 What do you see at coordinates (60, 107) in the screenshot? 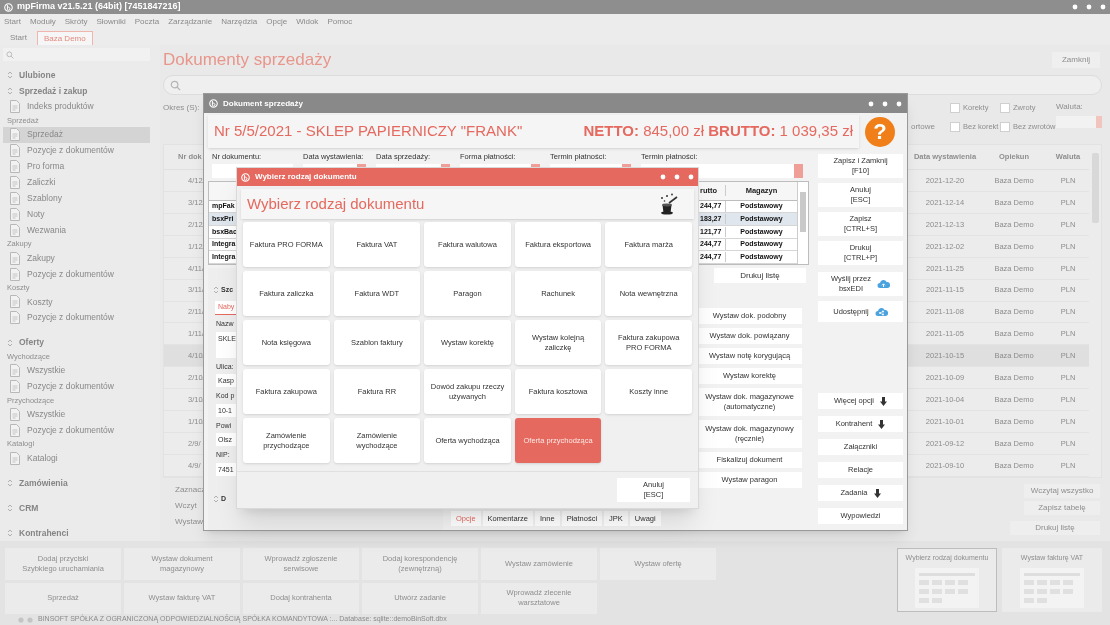
I see `item-label: Indeks produktów` at bounding box center [60, 107].